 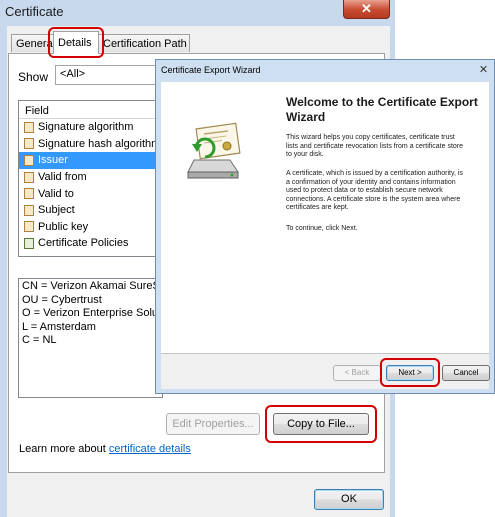 I want to click on certificate-export-icon, so click(x=214, y=150).